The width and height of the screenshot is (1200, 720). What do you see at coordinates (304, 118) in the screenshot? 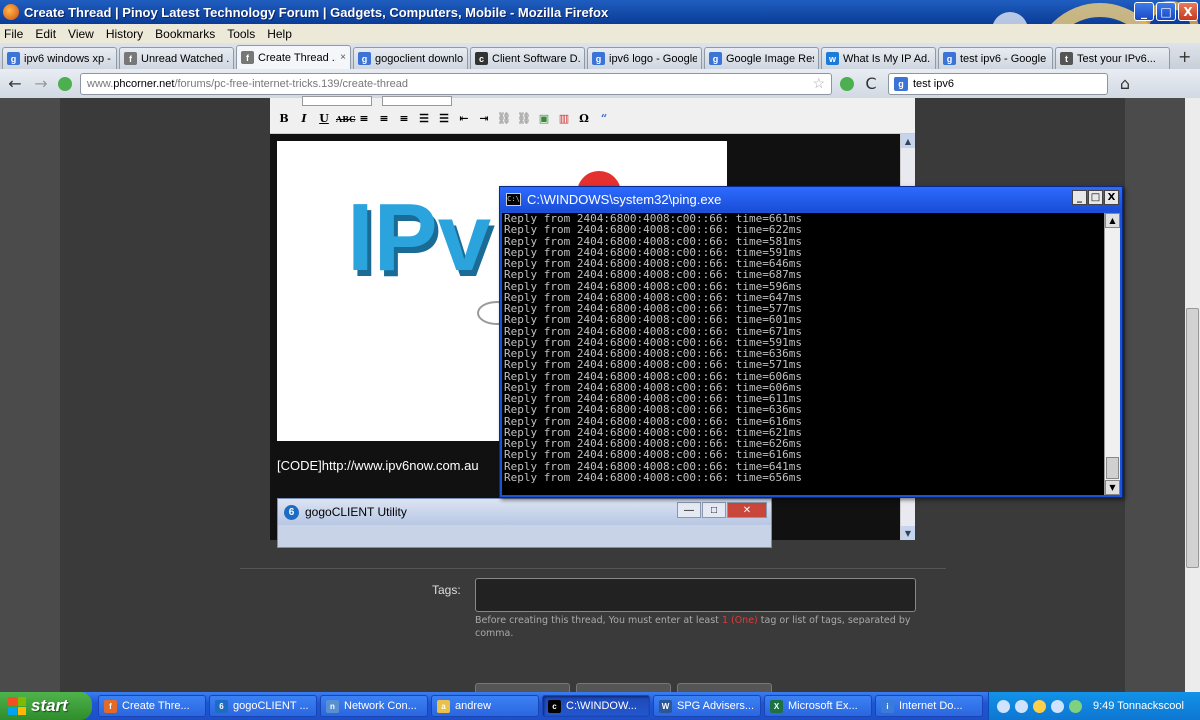
I see `italic-button: I` at bounding box center [304, 118].